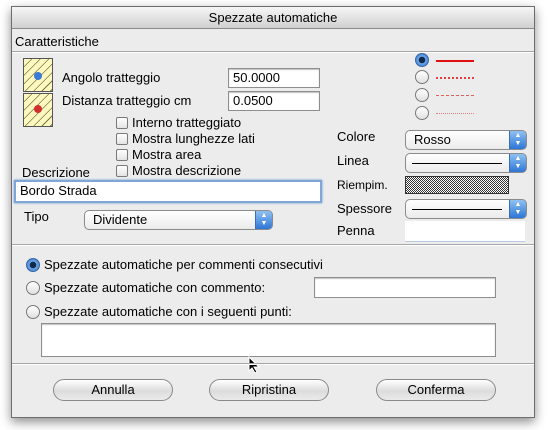 The image size is (548, 430). Describe the element at coordinates (155, 287) in the screenshot. I see `option-label: Spezzate automatiche con commento:` at that location.